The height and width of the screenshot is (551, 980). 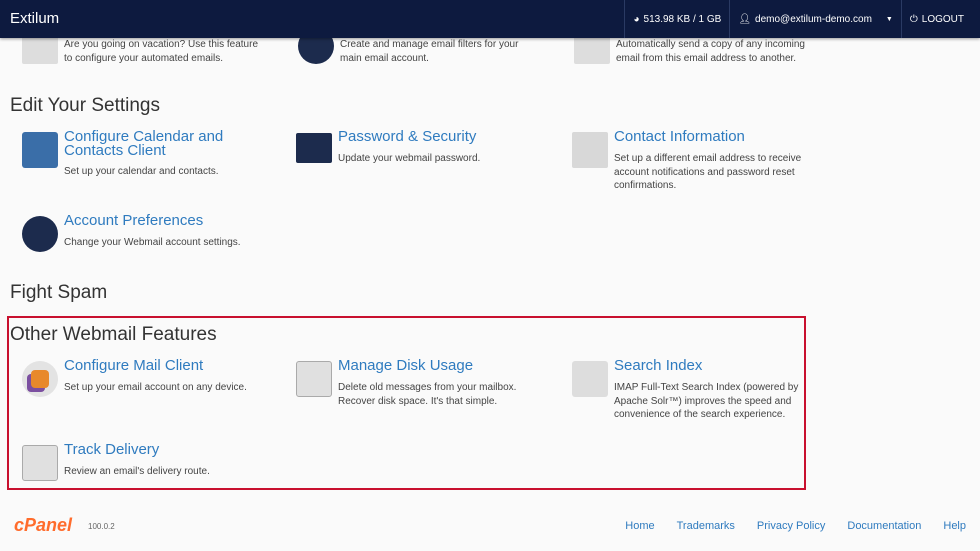 What do you see at coordinates (936, 19) in the screenshot?
I see `logout-button: ⏻ LOGOUT` at bounding box center [936, 19].